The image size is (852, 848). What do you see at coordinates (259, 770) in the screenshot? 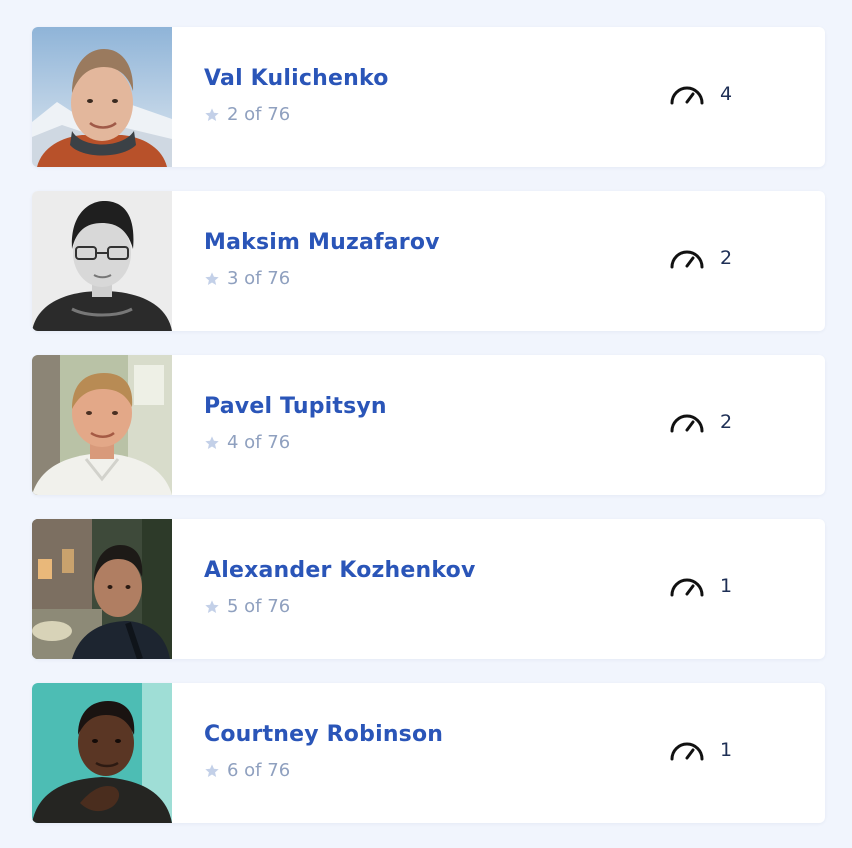
I see `rank-text: 6 of 76` at bounding box center [259, 770].